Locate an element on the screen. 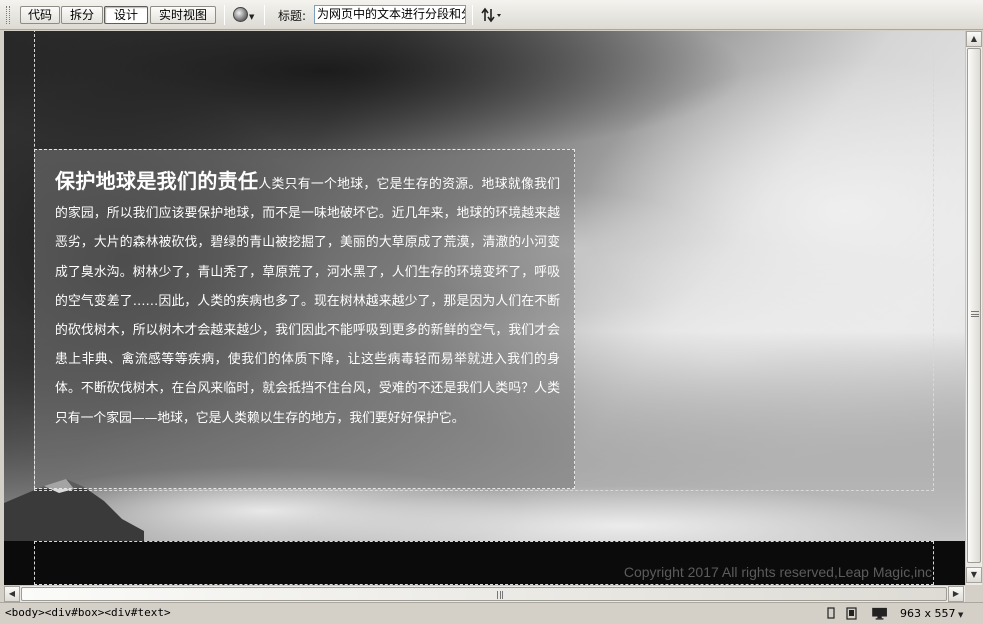 The image size is (983, 624). monitor-size-icon is located at coordinates (880, 613).